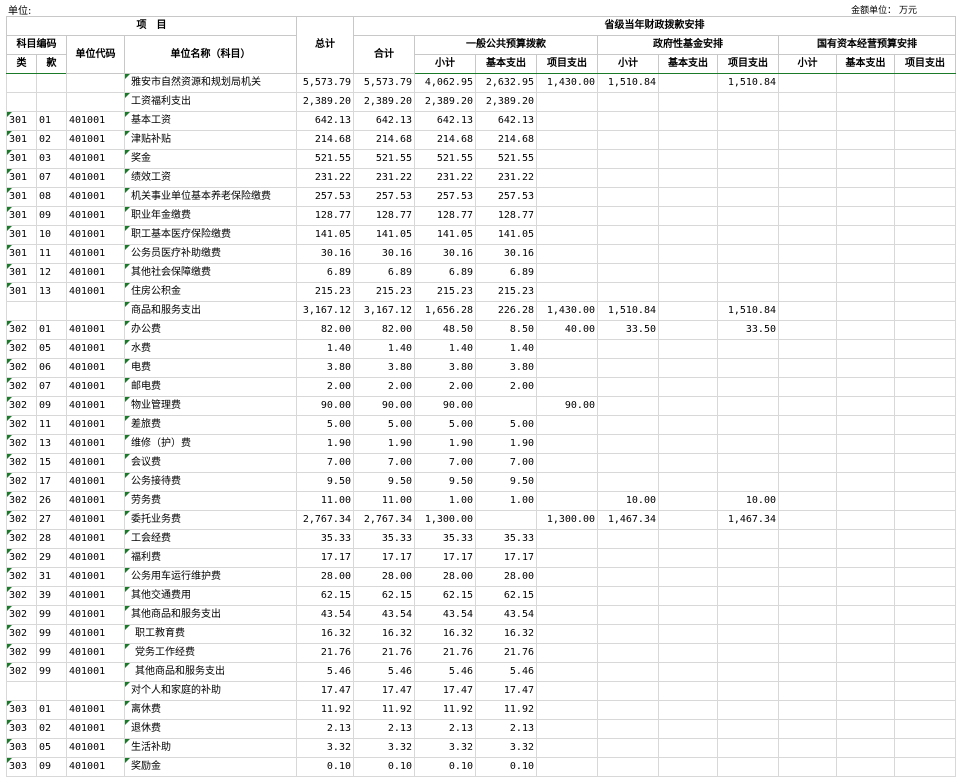 The image size is (957, 779). Describe the element at coordinates (384, 330) in the screenshot. I see `cell-amount: 82.00` at that location.